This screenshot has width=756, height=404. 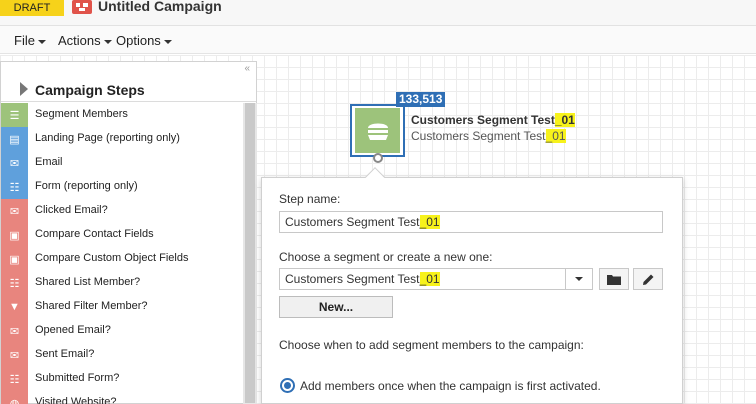 What do you see at coordinates (14, 163) in the screenshot?
I see `email-icon: ✉` at bounding box center [14, 163].